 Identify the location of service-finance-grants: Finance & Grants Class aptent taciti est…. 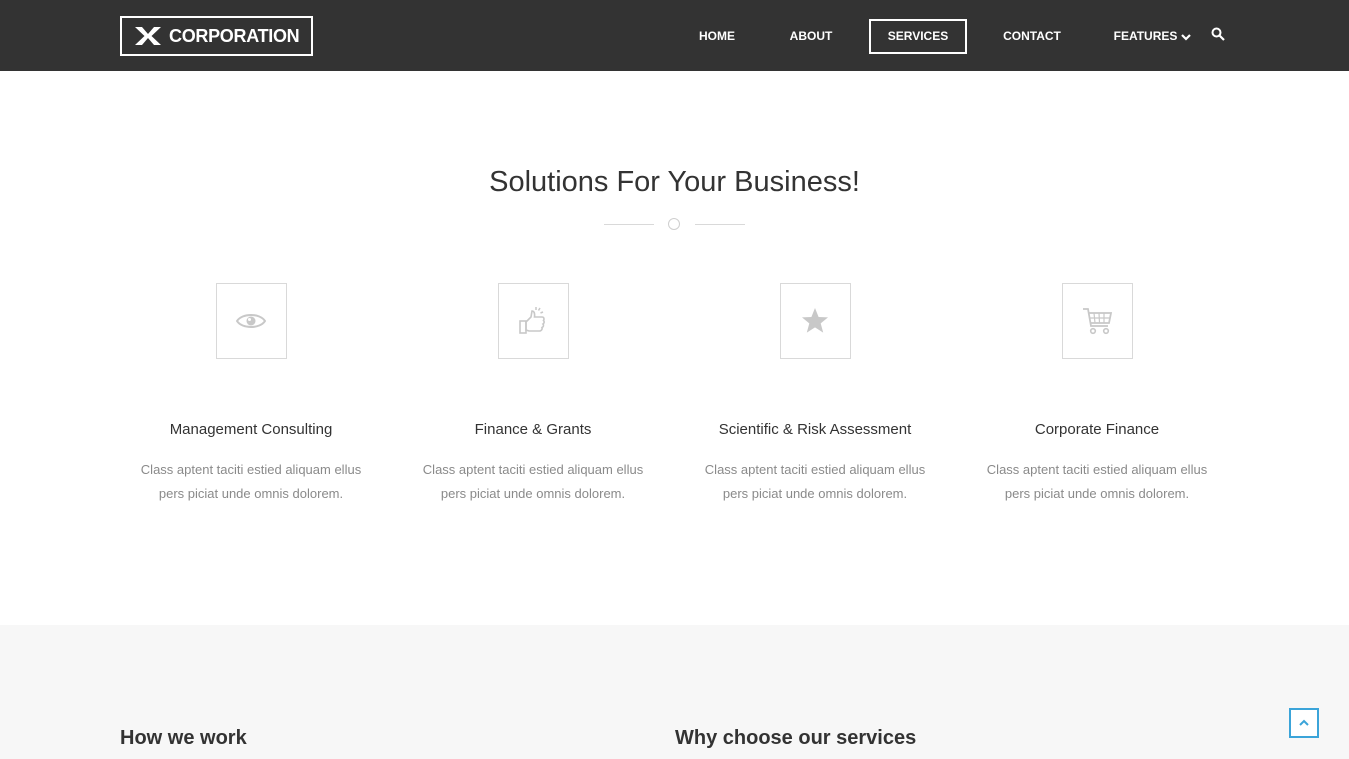
(533, 394).